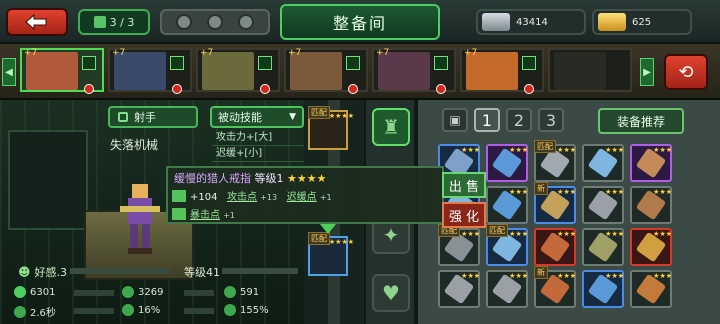 This screenshot has width=720, height=324. Describe the element at coordinates (94, 293) in the screenshot. I see `stat-hp-bar` at that location.